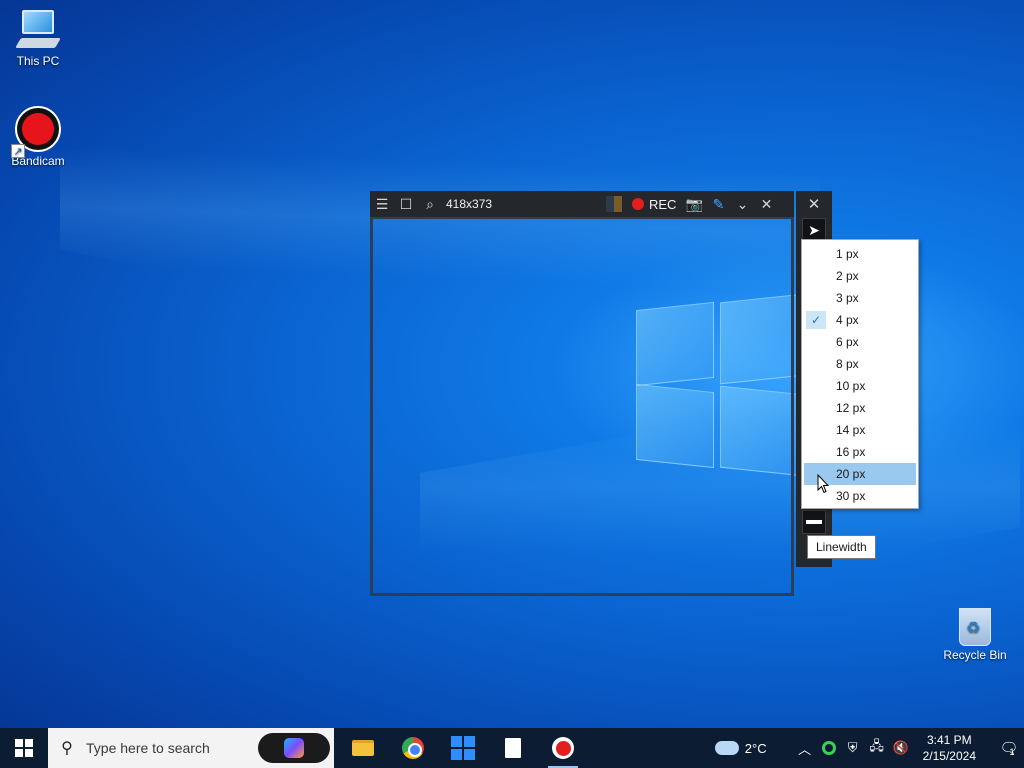  I want to click on taskbar-notepad, so click(513, 748).